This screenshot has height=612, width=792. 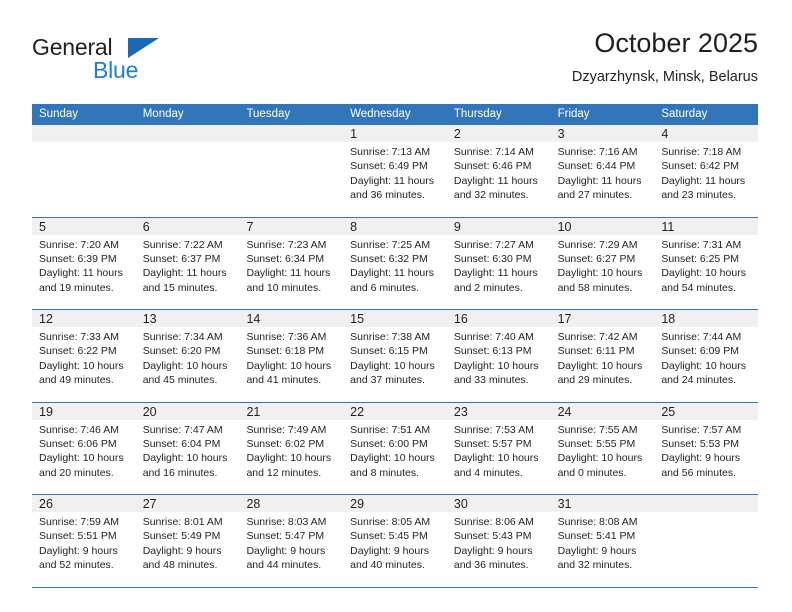 What do you see at coordinates (149, 319) in the screenshot?
I see `day-number: 13` at bounding box center [149, 319].